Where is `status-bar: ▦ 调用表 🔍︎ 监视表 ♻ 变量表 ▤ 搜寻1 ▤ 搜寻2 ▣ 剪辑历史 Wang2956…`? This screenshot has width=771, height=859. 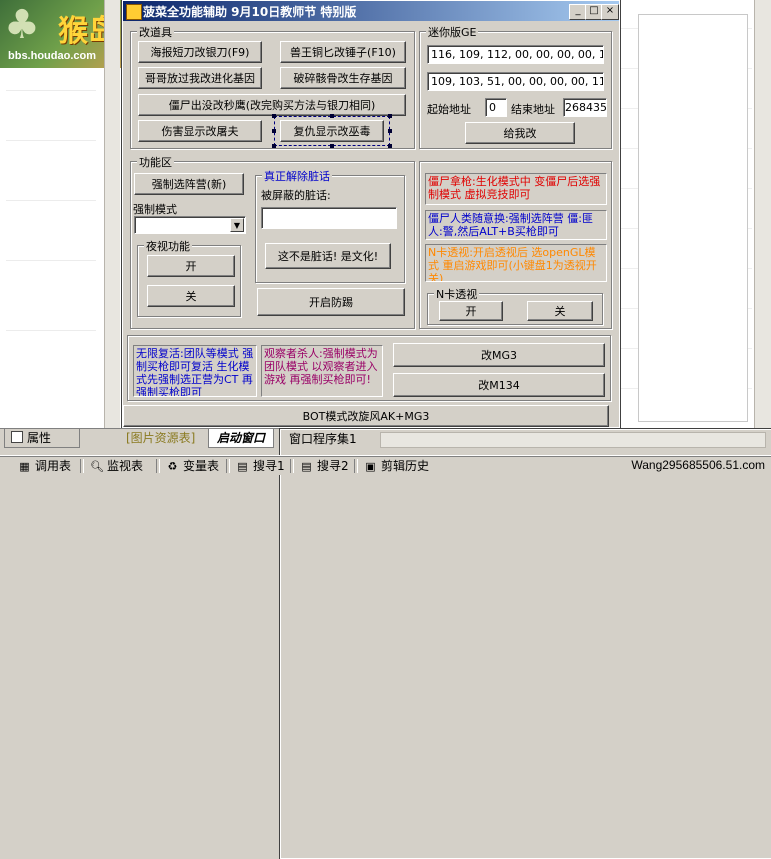 status-bar: ▦ 调用表 🔍︎ 监视表 ♻ 变量表 ▤ 搜寻1 ▤ 搜寻2 ▣ 剪辑历史 Wang2956… is located at coordinates (385, 465).